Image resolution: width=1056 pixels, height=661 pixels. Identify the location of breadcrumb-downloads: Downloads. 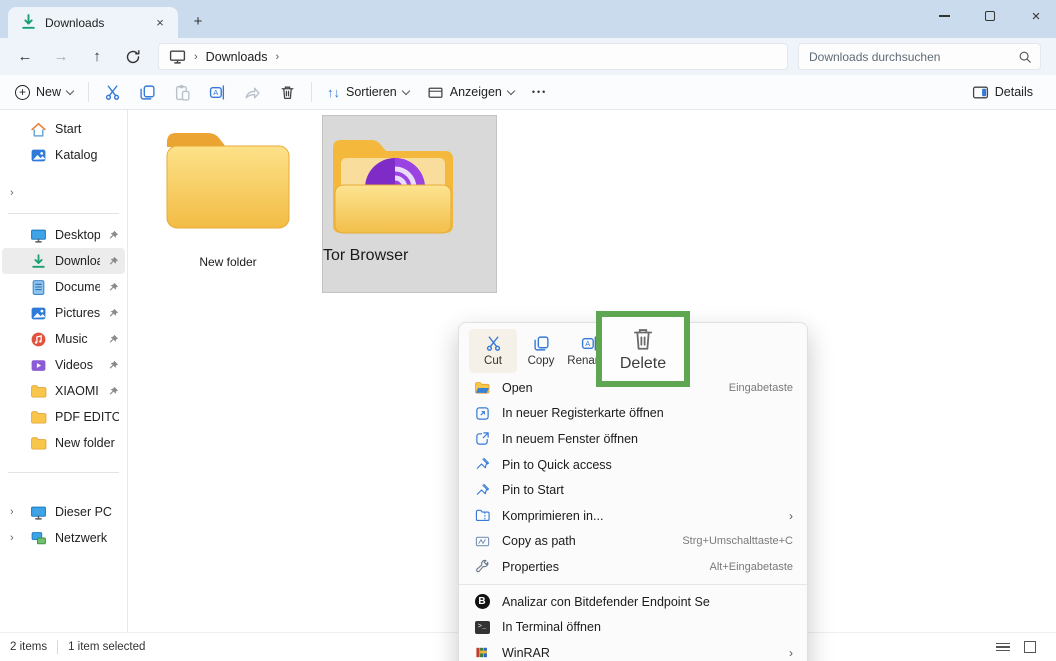
(237, 57).